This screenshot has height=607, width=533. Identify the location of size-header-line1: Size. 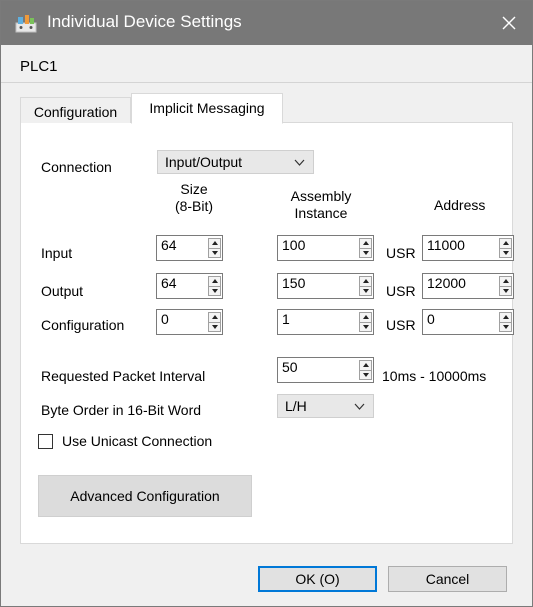
(194, 189).